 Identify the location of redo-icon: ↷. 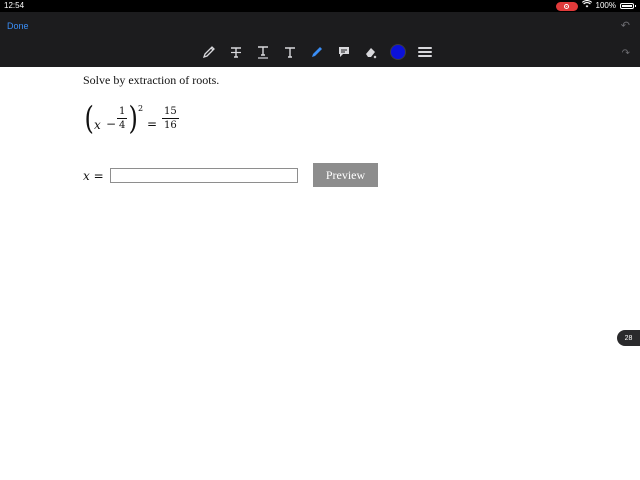
(626, 53).